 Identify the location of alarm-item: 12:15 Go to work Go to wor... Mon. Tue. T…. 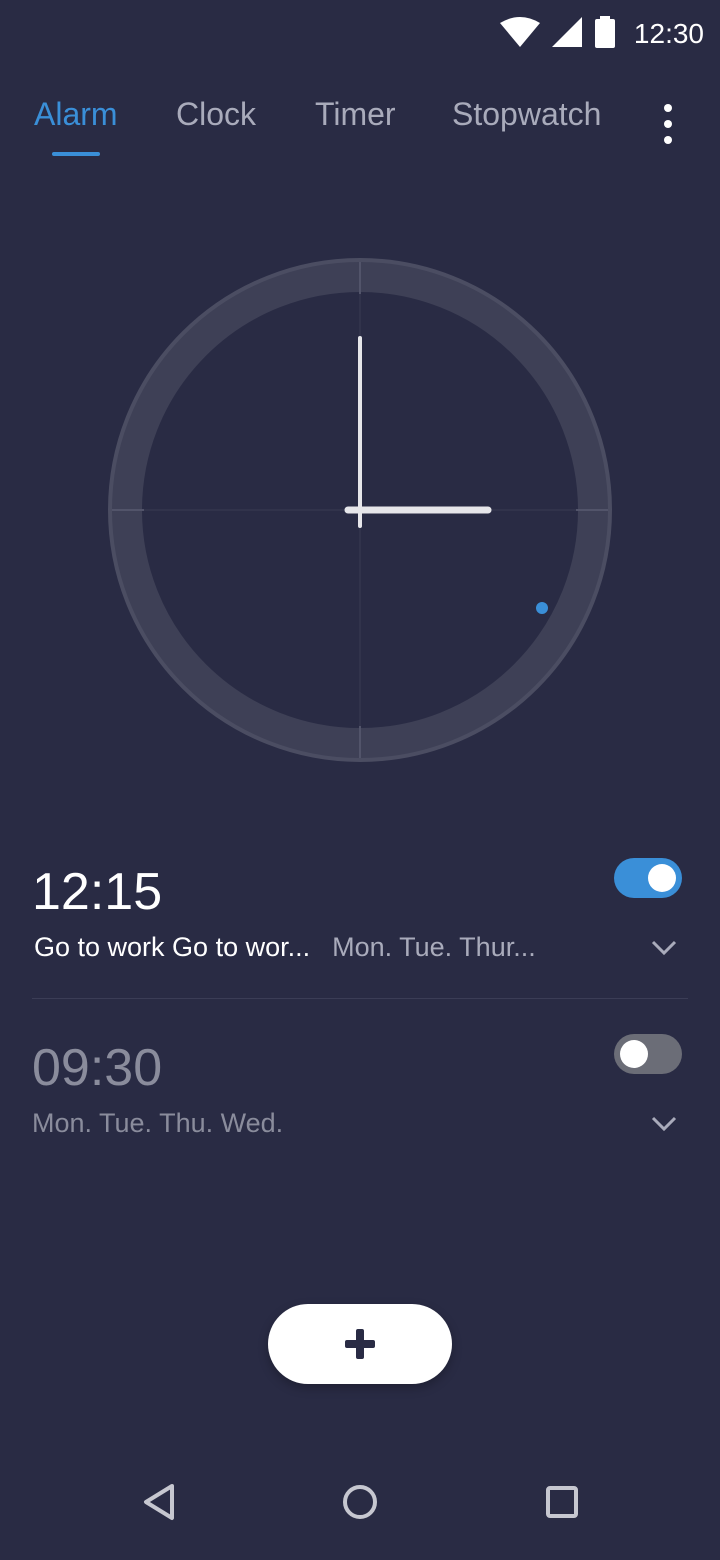
(360, 915).